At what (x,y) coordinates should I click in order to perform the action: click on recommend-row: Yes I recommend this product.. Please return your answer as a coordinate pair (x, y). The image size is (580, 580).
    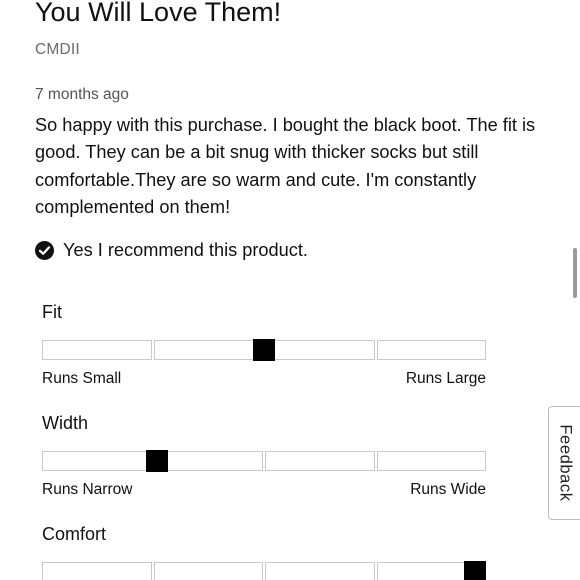
    Looking at the image, I should click on (171, 250).